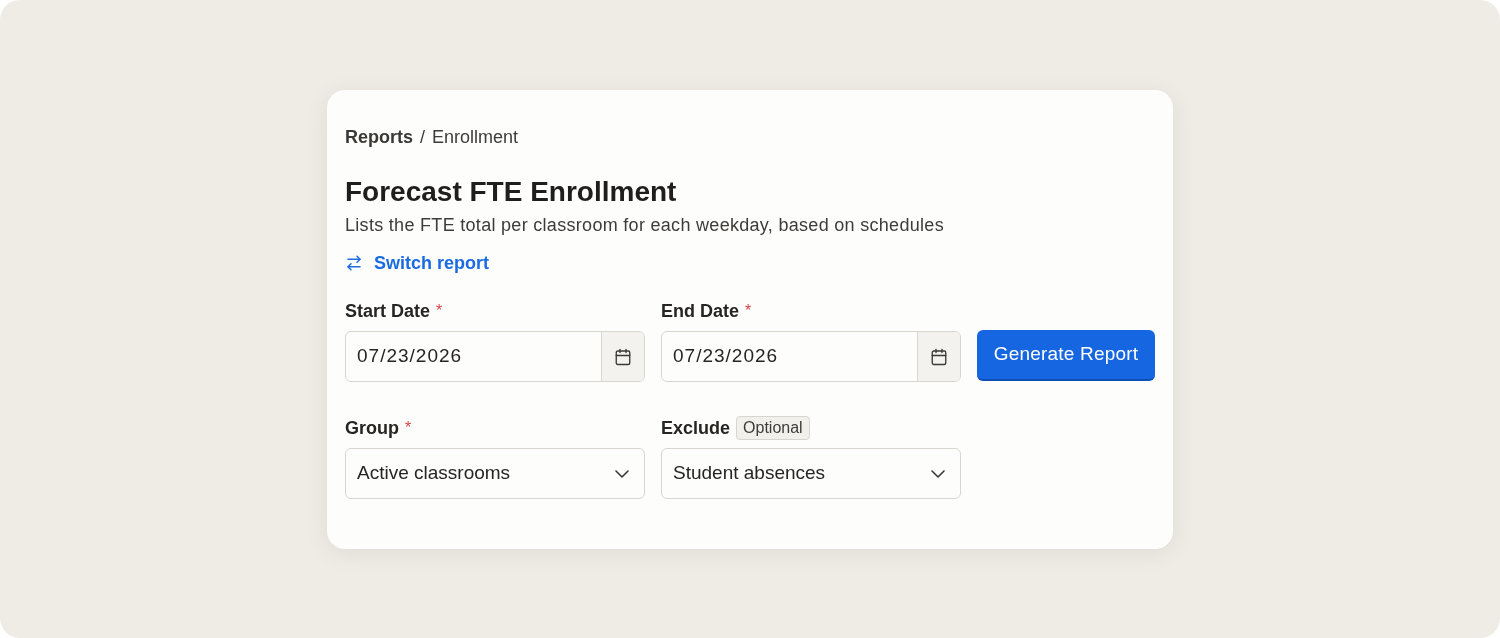 Image resolution: width=1500 pixels, height=638 pixels. I want to click on breadcrumb-current: Enrollment, so click(475, 137).